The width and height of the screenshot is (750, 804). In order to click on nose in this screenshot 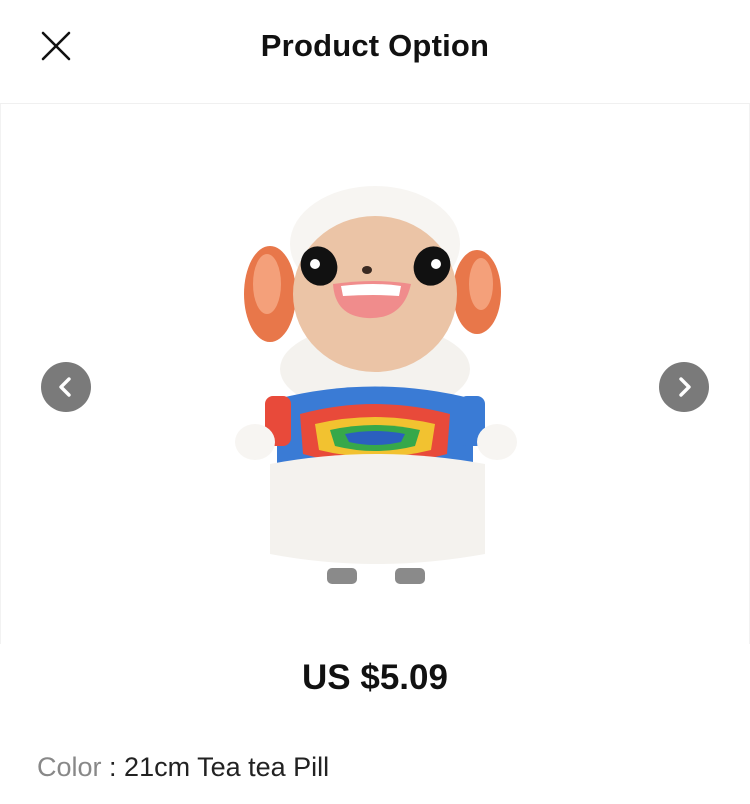, I will do `click(367, 270)`.